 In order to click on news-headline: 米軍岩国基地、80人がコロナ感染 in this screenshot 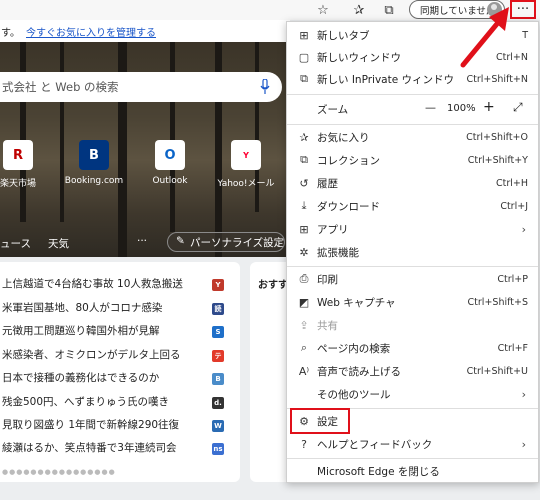, I will do `click(82, 308)`.